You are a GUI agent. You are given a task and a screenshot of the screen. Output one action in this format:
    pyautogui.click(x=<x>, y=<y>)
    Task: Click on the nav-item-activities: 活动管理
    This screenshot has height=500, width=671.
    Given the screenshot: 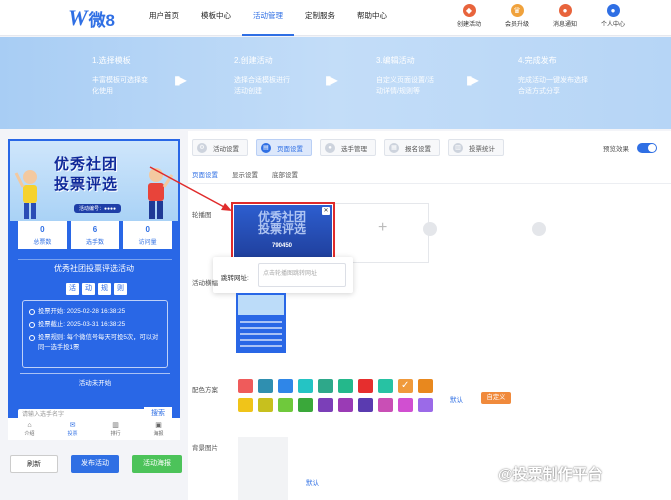 What is the action you would take?
    pyautogui.click(x=268, y=18)
    